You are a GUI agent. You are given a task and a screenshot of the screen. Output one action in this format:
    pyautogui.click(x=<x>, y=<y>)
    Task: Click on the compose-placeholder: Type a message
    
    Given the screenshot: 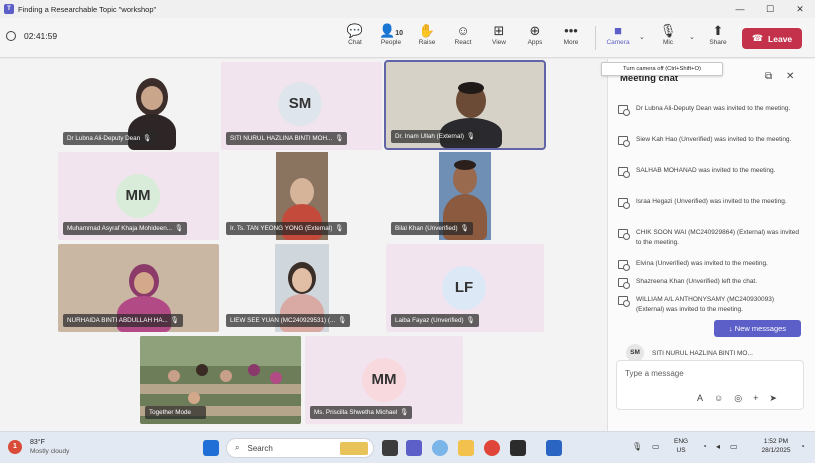 What is the action you would take?
    pyautogui.click(x=654, y=373)
    